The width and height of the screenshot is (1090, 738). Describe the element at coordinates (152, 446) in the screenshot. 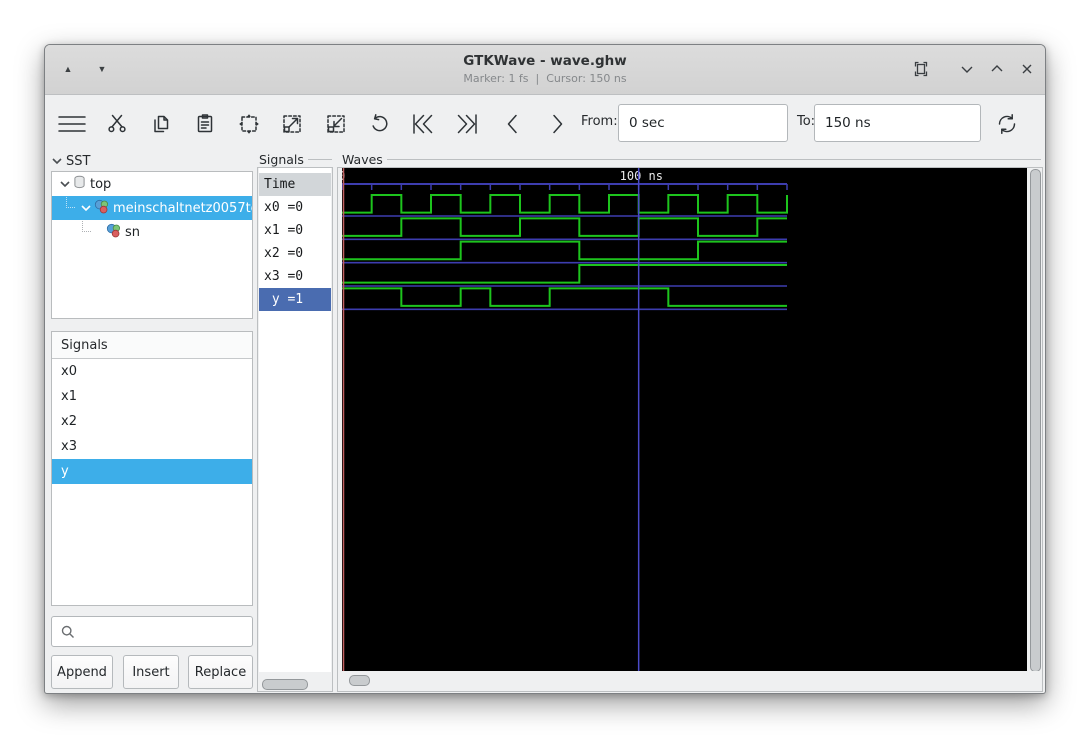

I see `signal-browser-item-x3: x3` at that location.